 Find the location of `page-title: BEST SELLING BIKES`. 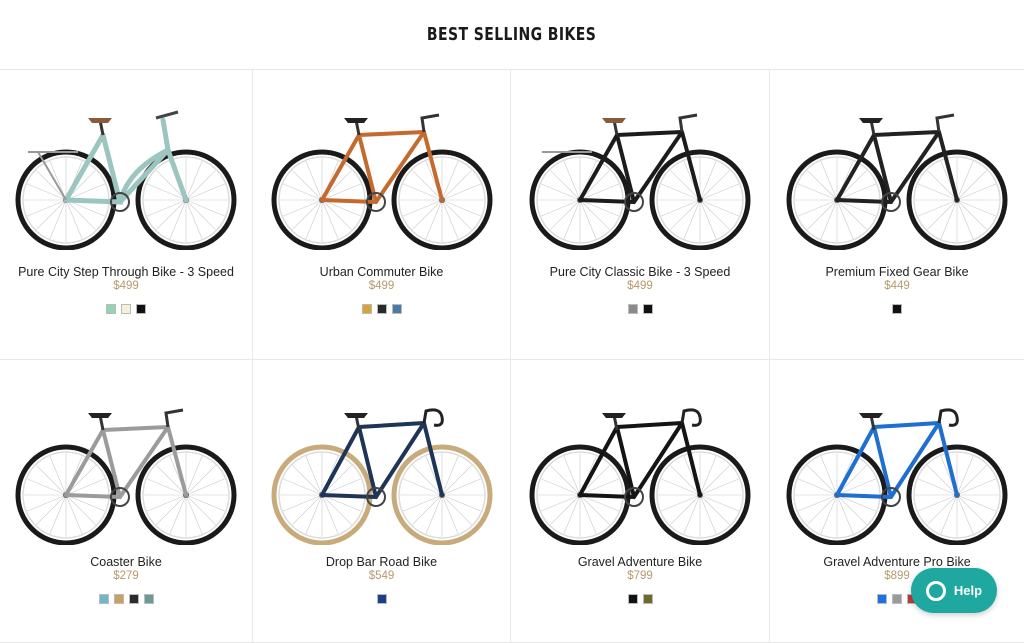

page-title: BEST SELLING BIKES is located at coordinates (512, 34).